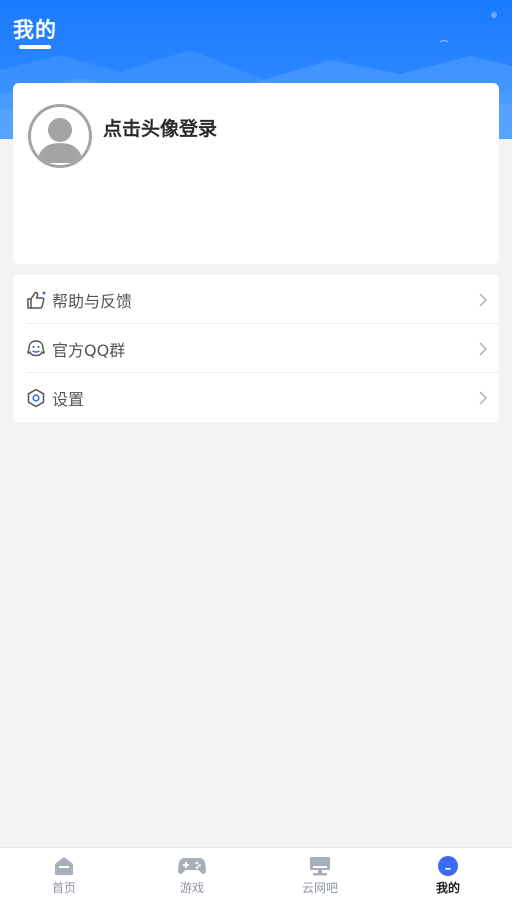 This screenshot has height=910, width=512. Describe the element at coordinates (320, 879) in the screenshot. I see `tab-cloud-cafe: 云网吧` at that location.